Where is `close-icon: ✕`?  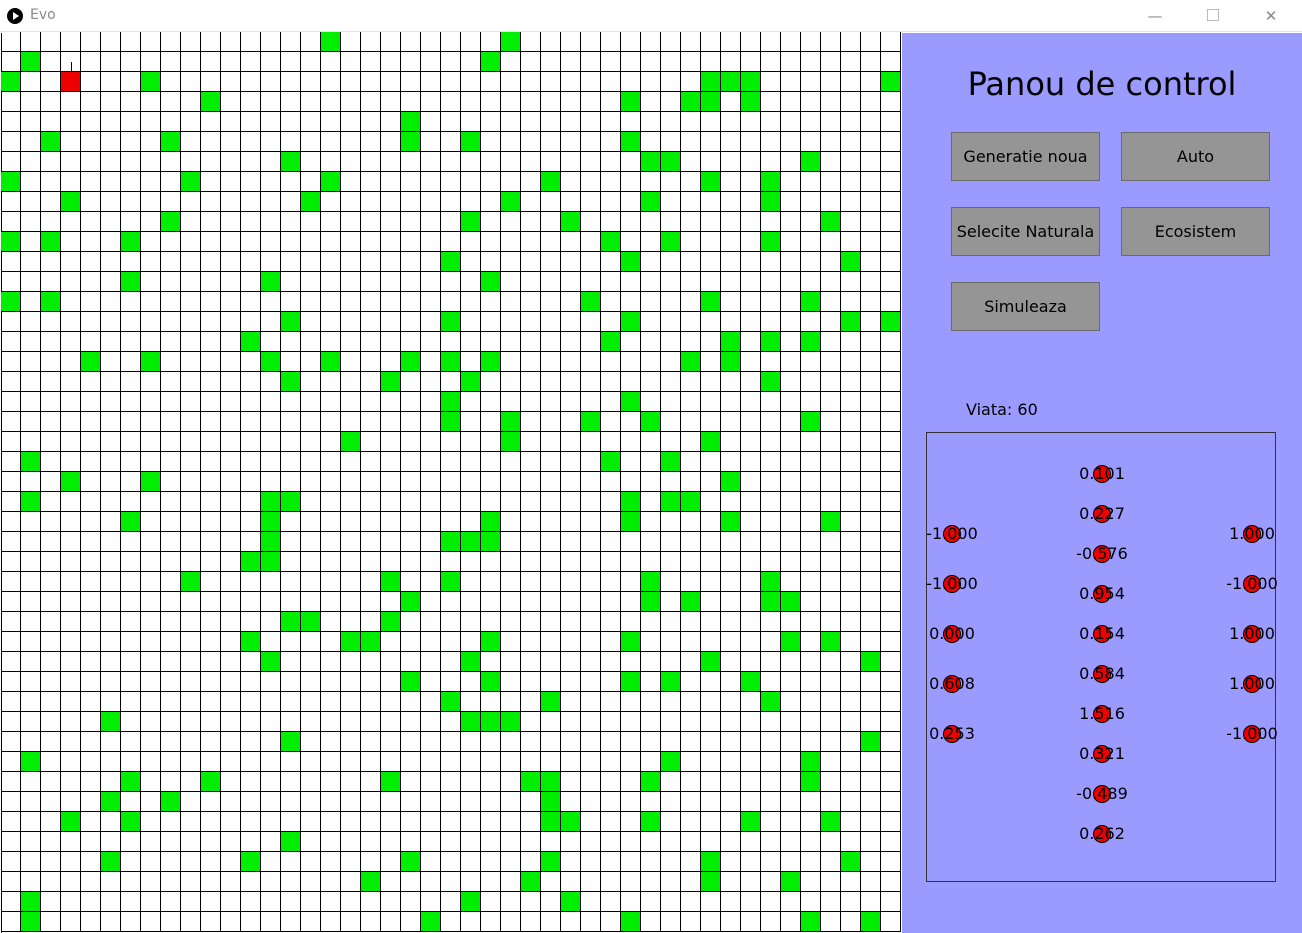
close-icon: ✕ is located at coordinates (1271, 16).